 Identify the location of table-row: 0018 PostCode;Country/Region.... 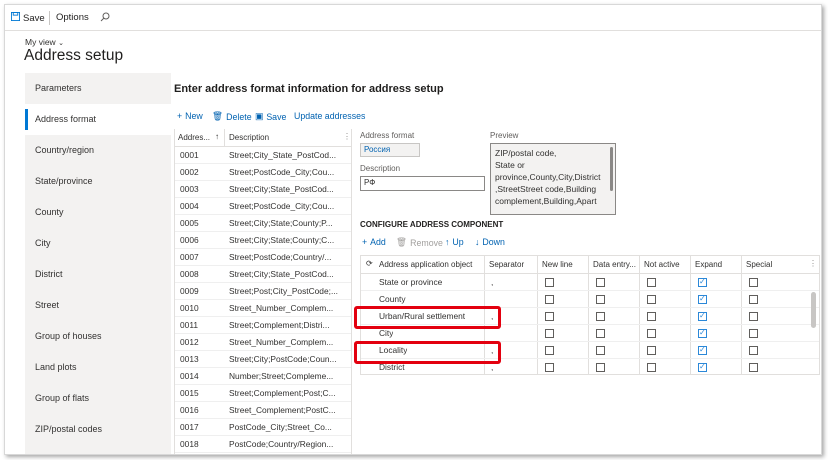
(263, 444).